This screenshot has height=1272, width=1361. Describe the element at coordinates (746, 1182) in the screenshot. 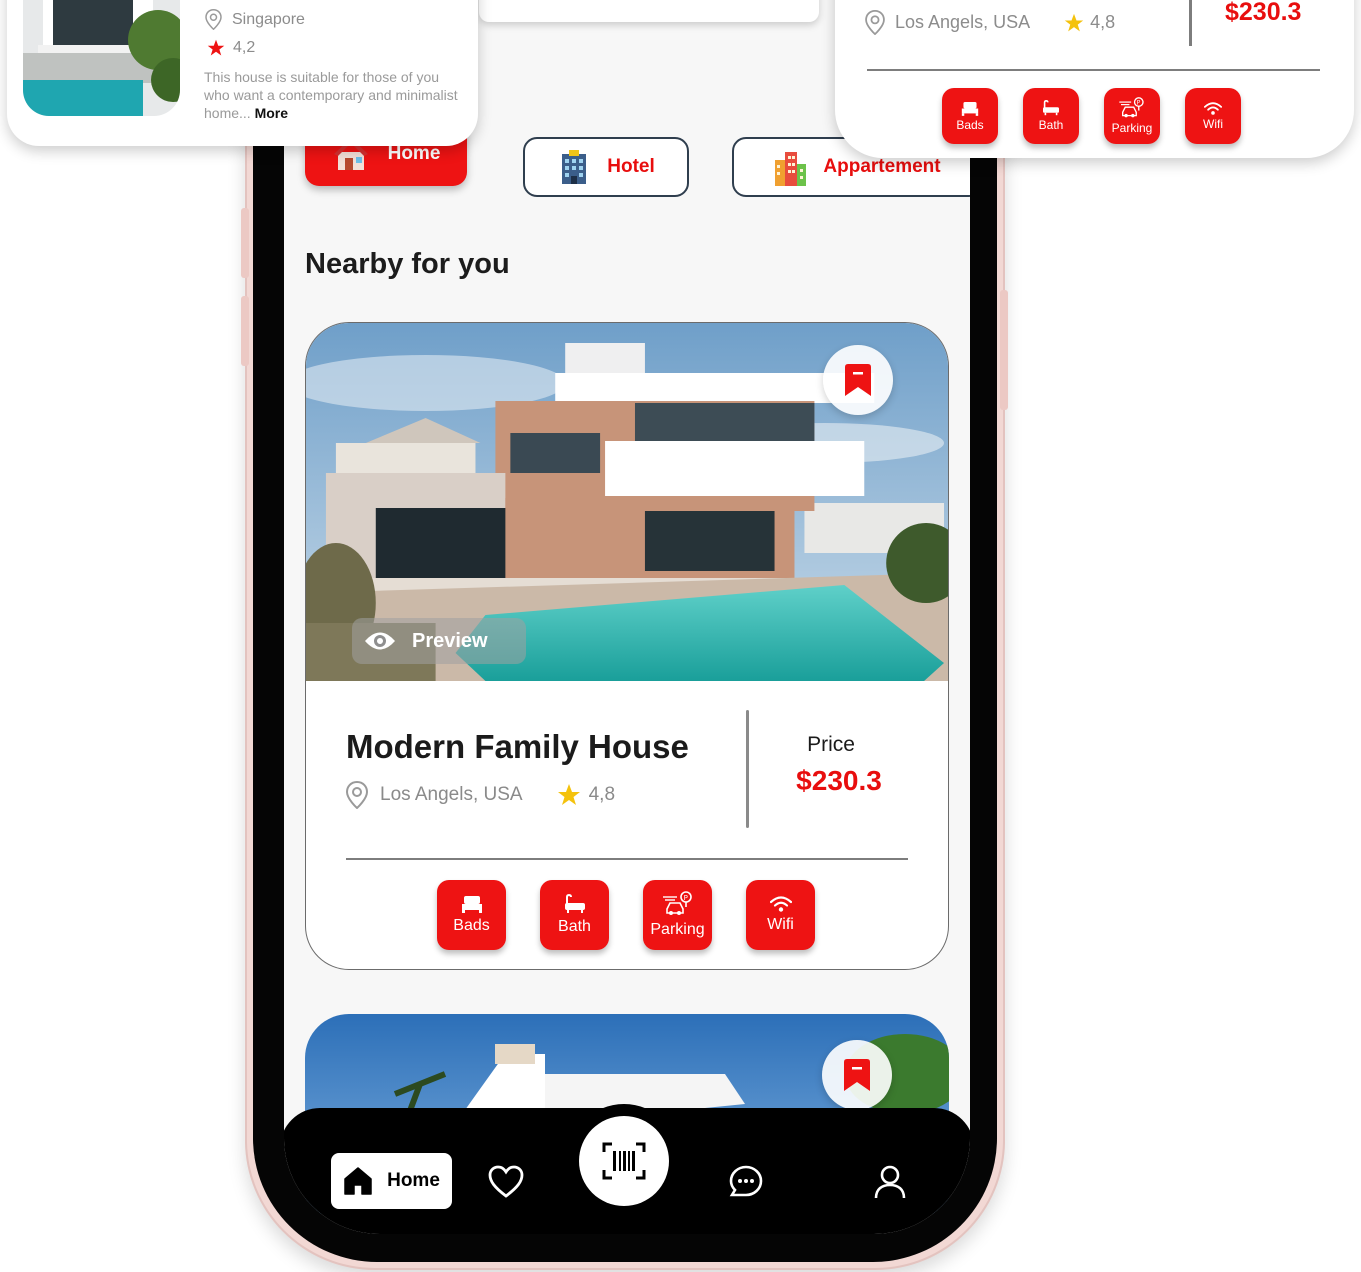

I see `chat-icon` at that location.